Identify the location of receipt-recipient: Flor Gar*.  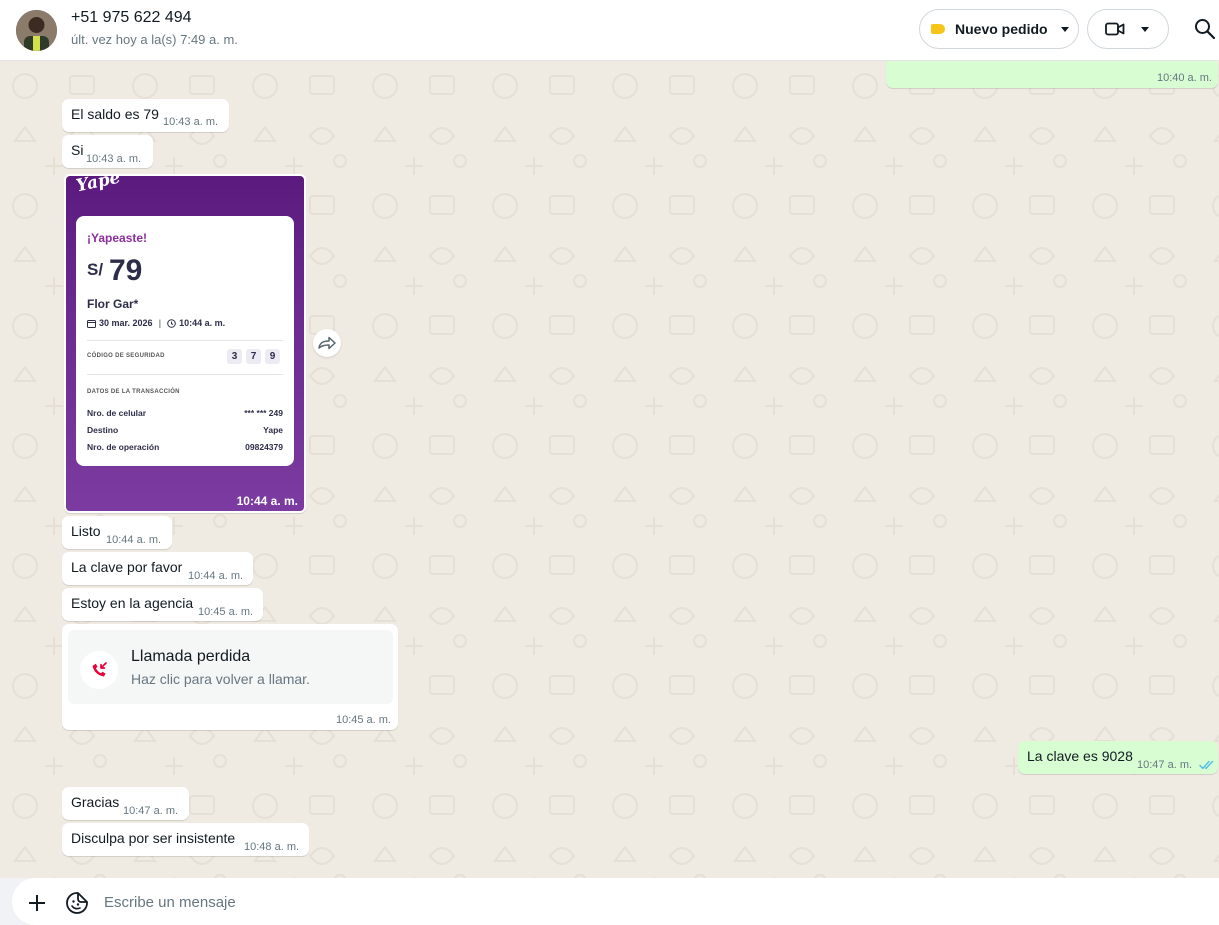
(113, 304).